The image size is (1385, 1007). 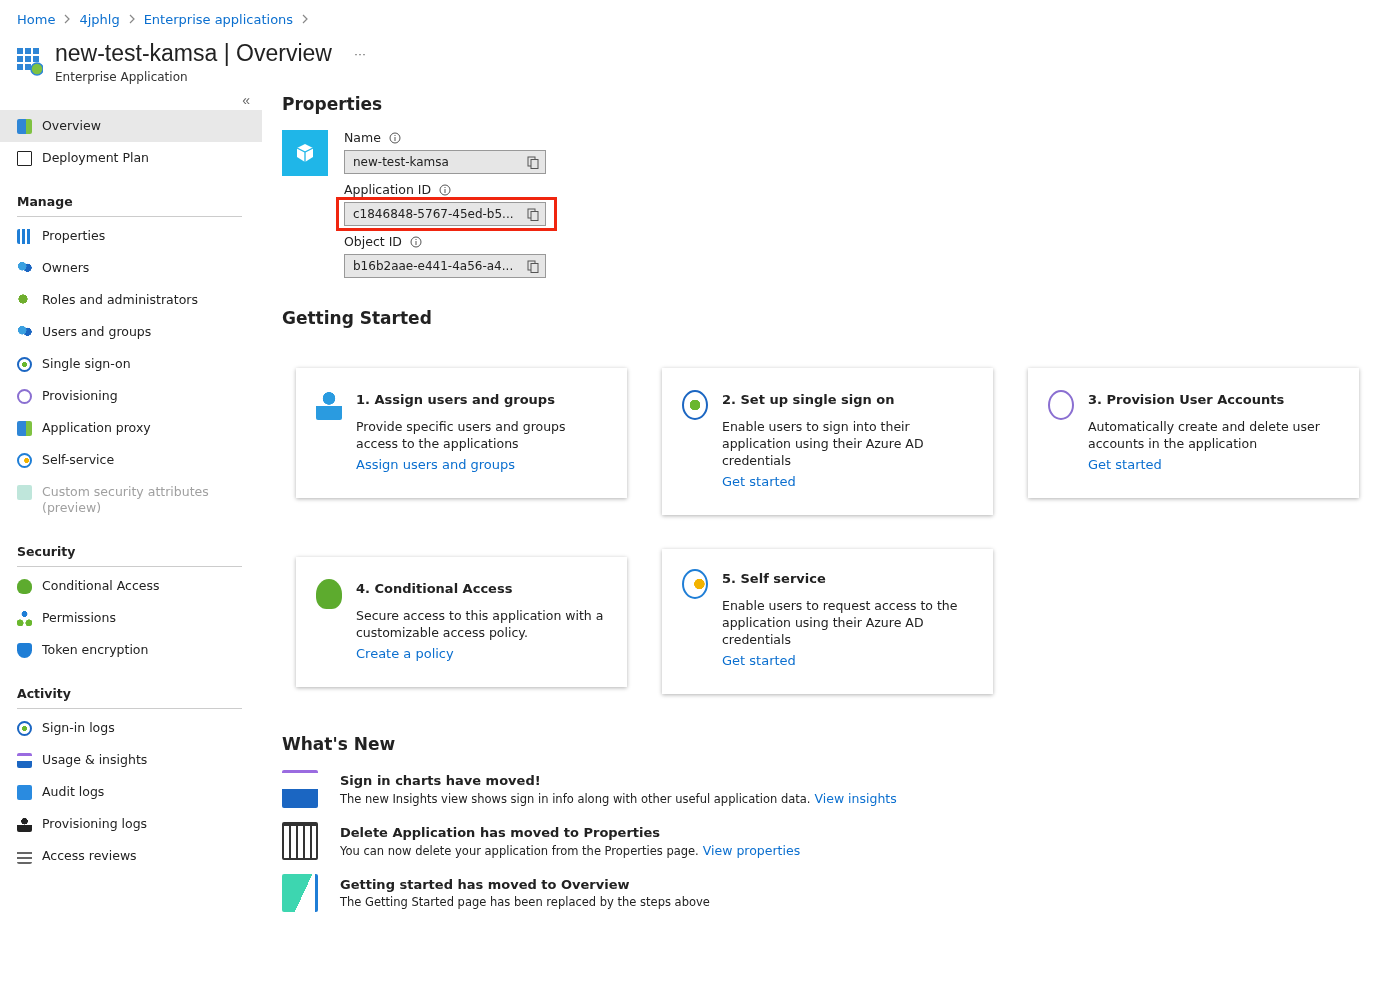 What do you see at coordinates (131, 460) in the screenshot?
I see `nav-item: Self-service` at bounding box center [131, 460].